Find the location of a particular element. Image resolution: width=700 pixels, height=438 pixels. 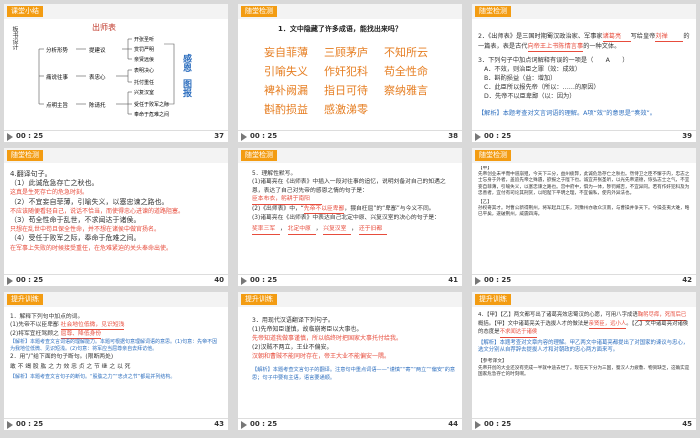

page-number: 45 is located at coordinates (687, 424).